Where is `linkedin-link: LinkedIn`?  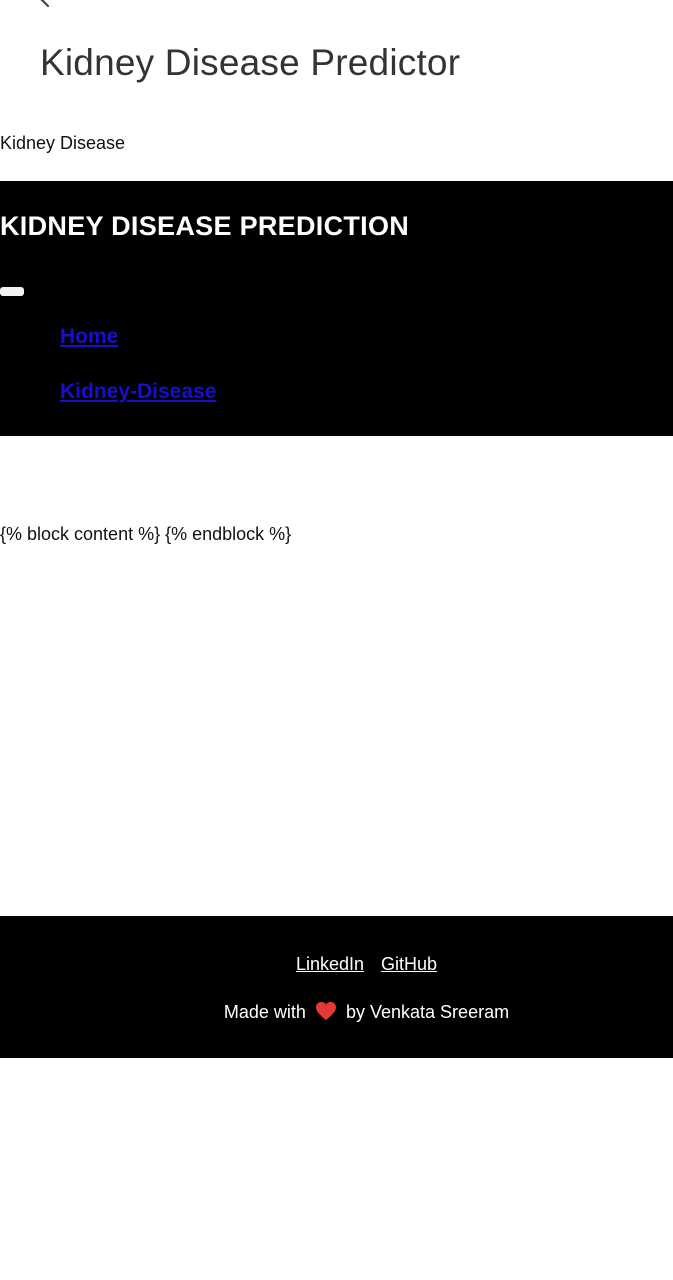
linkedin-link: LinkedIn is located at coordinates (330, 964).